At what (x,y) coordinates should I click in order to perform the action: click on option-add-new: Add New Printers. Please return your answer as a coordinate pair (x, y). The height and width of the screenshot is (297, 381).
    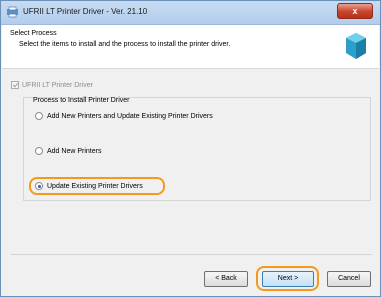
    Looking at the image, I should click on (68, 151).